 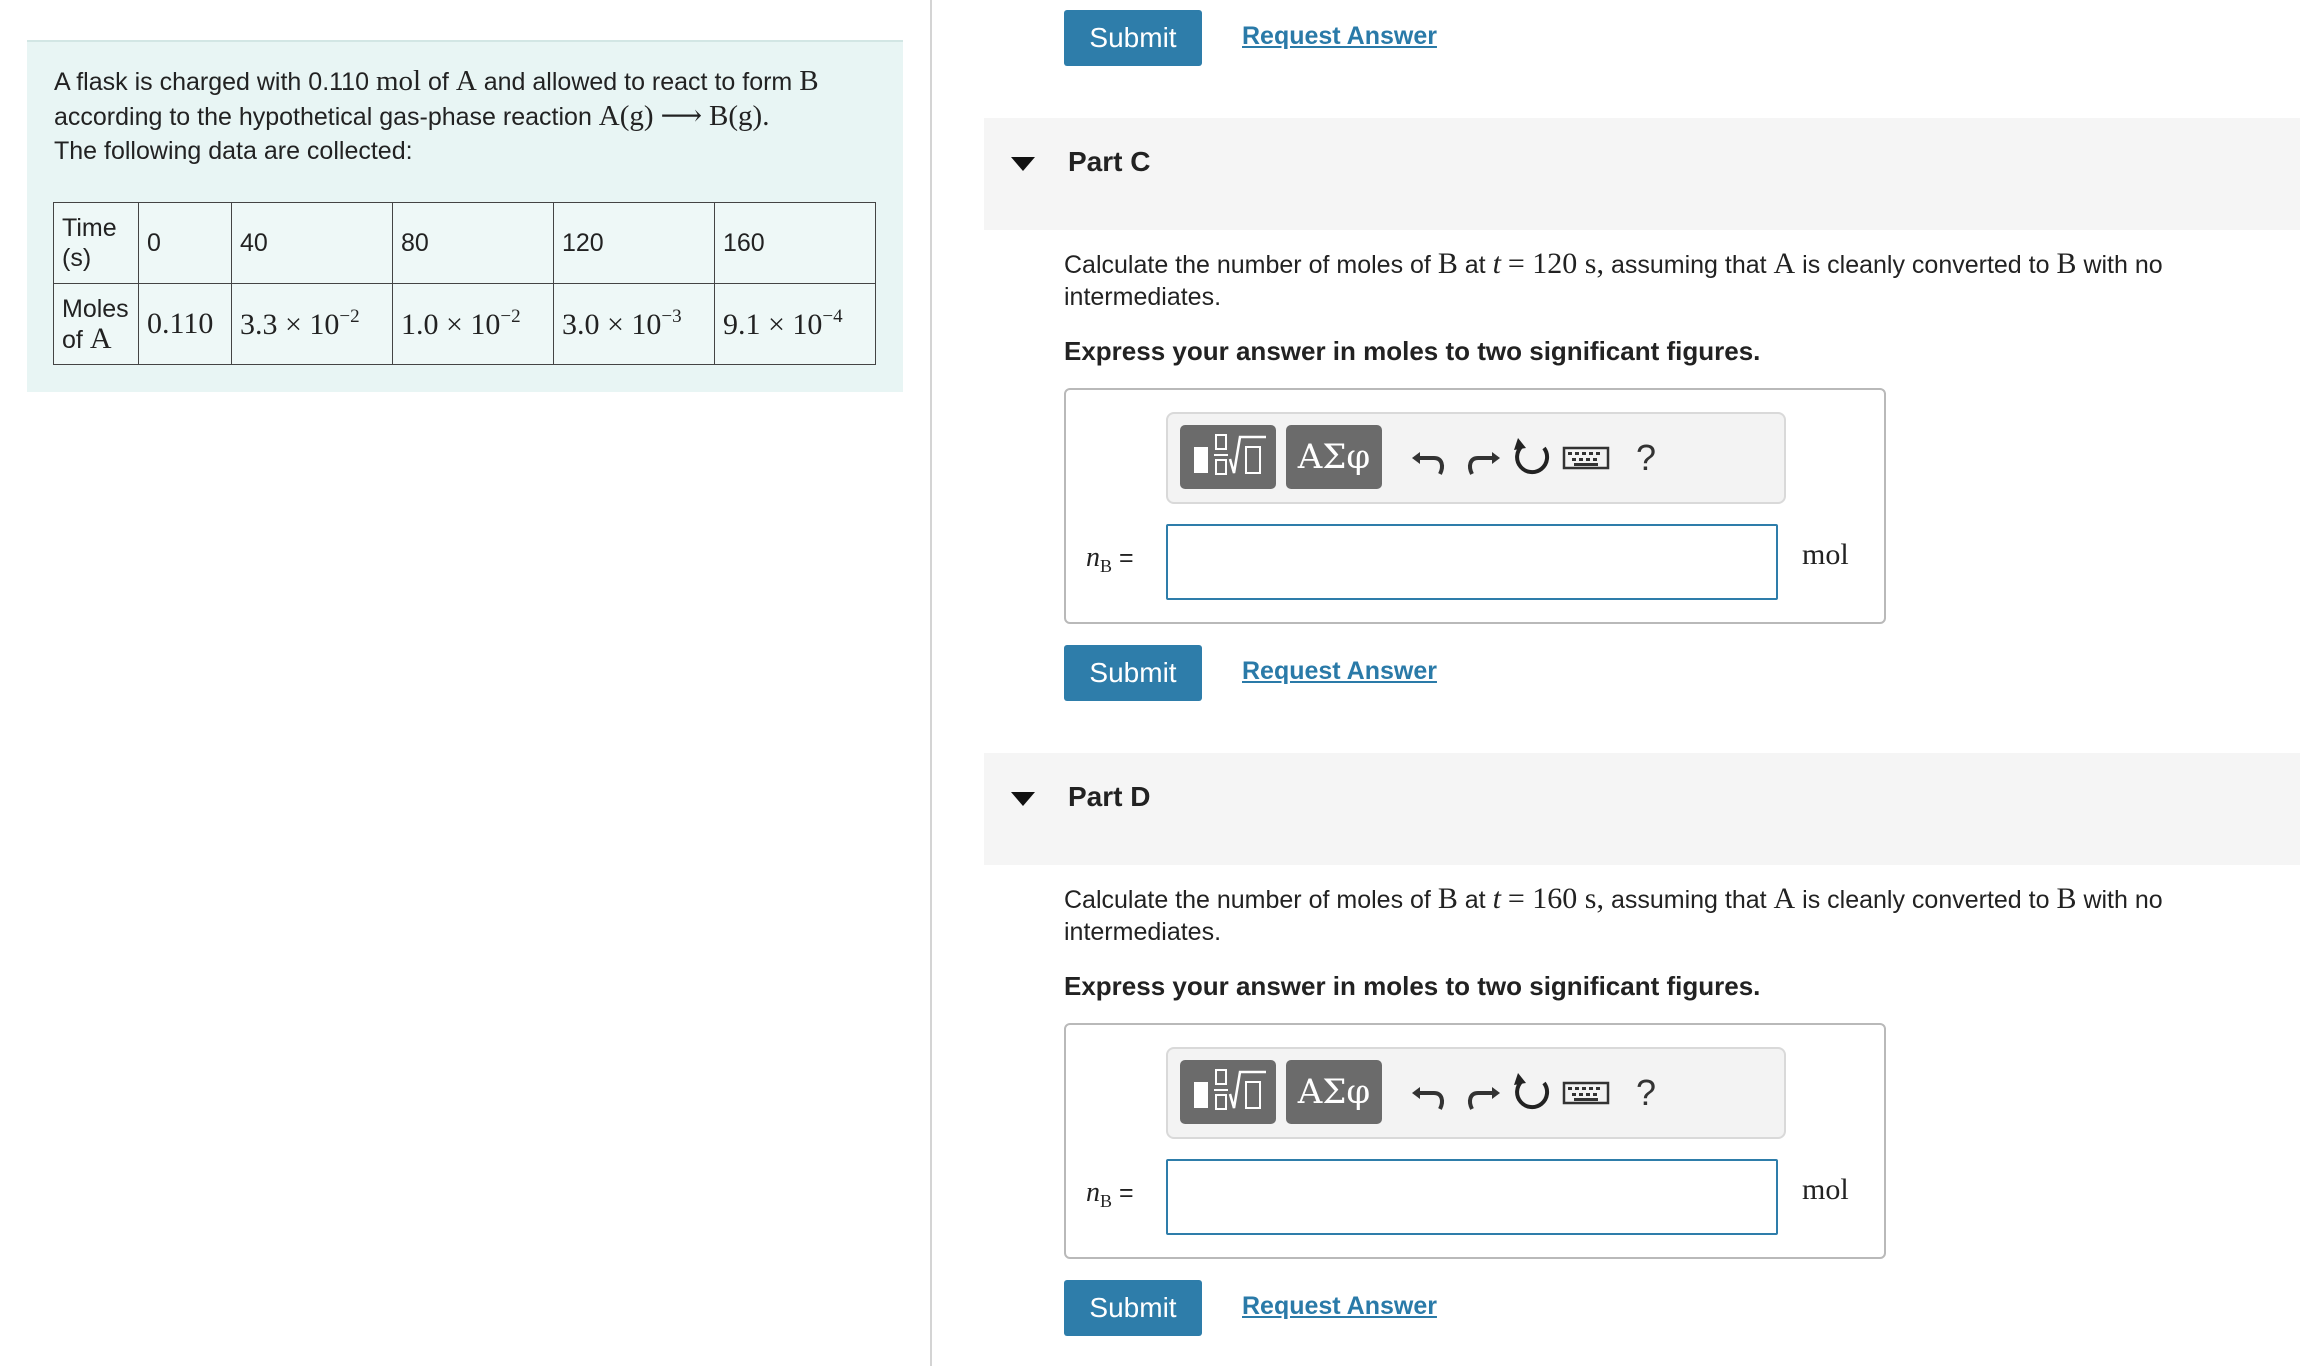 I want to click on header-text: Moles, so click(x=95, y=308).